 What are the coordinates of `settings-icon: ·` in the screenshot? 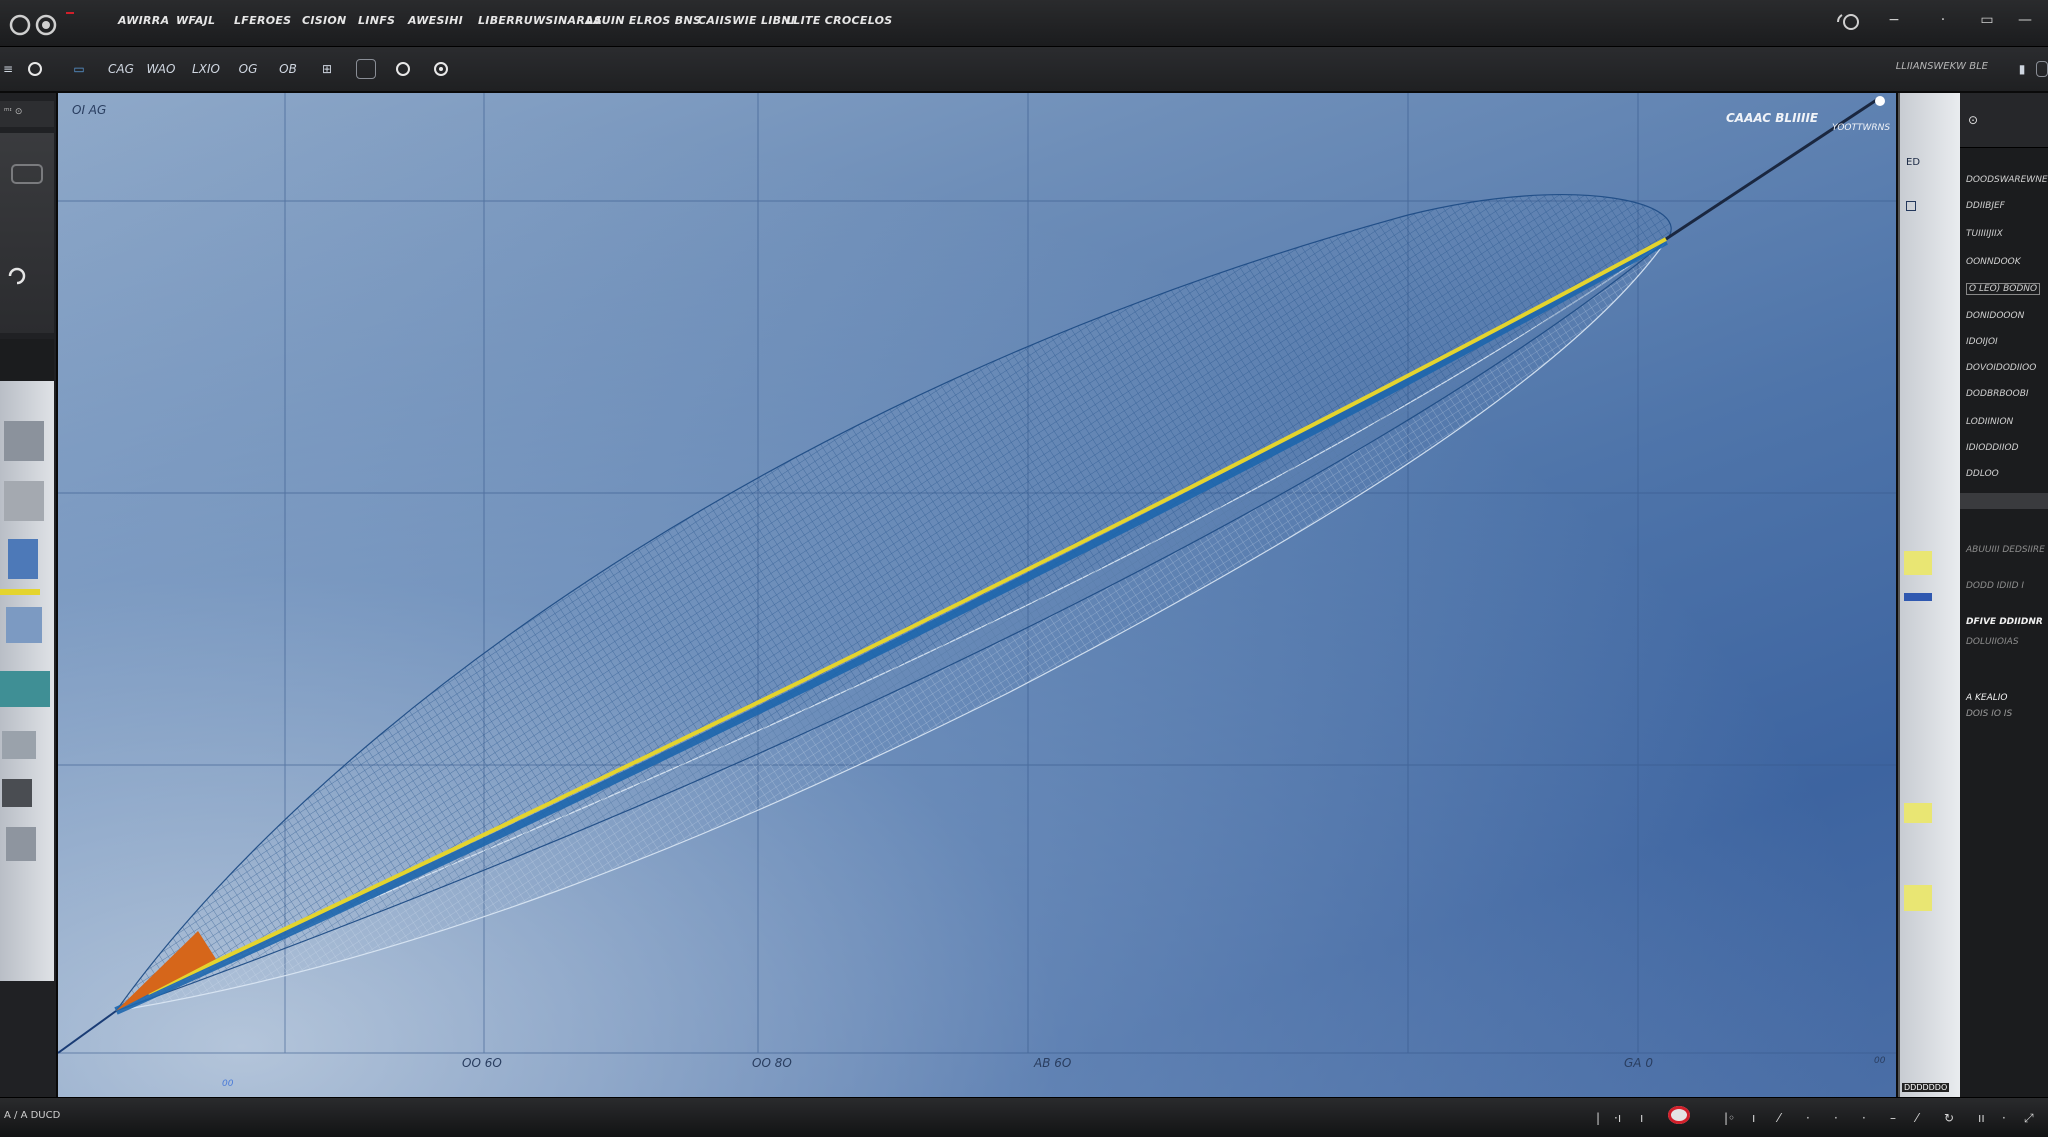 It's located at (2004, 1118).